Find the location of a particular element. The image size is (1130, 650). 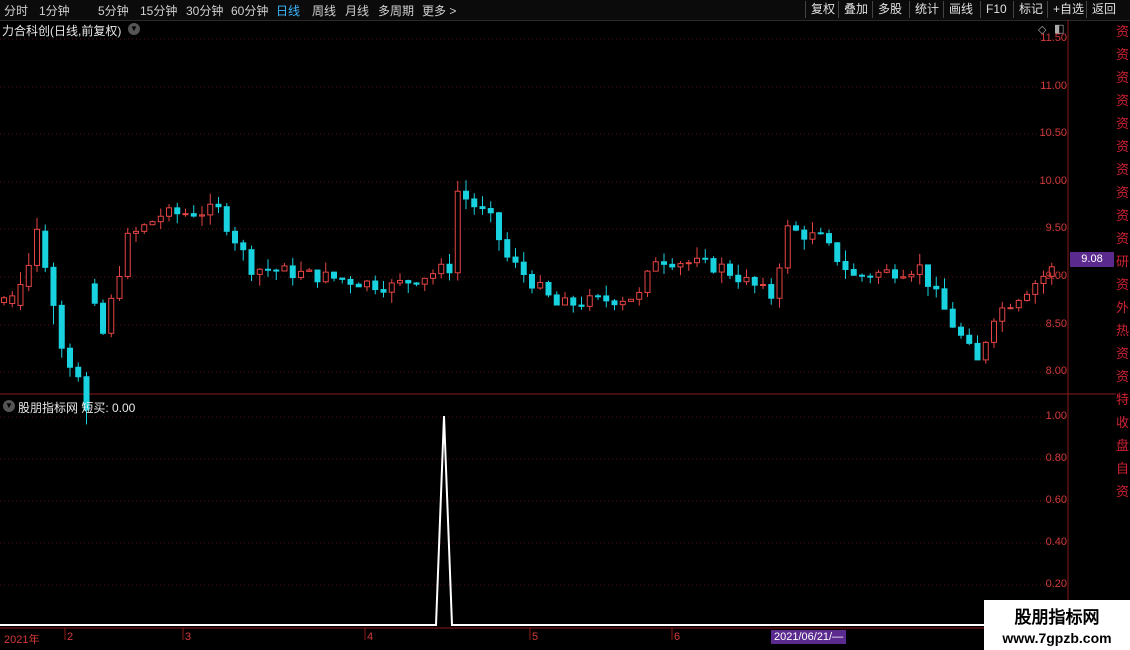

time-label: 2 is located at coordinates (70, 637).